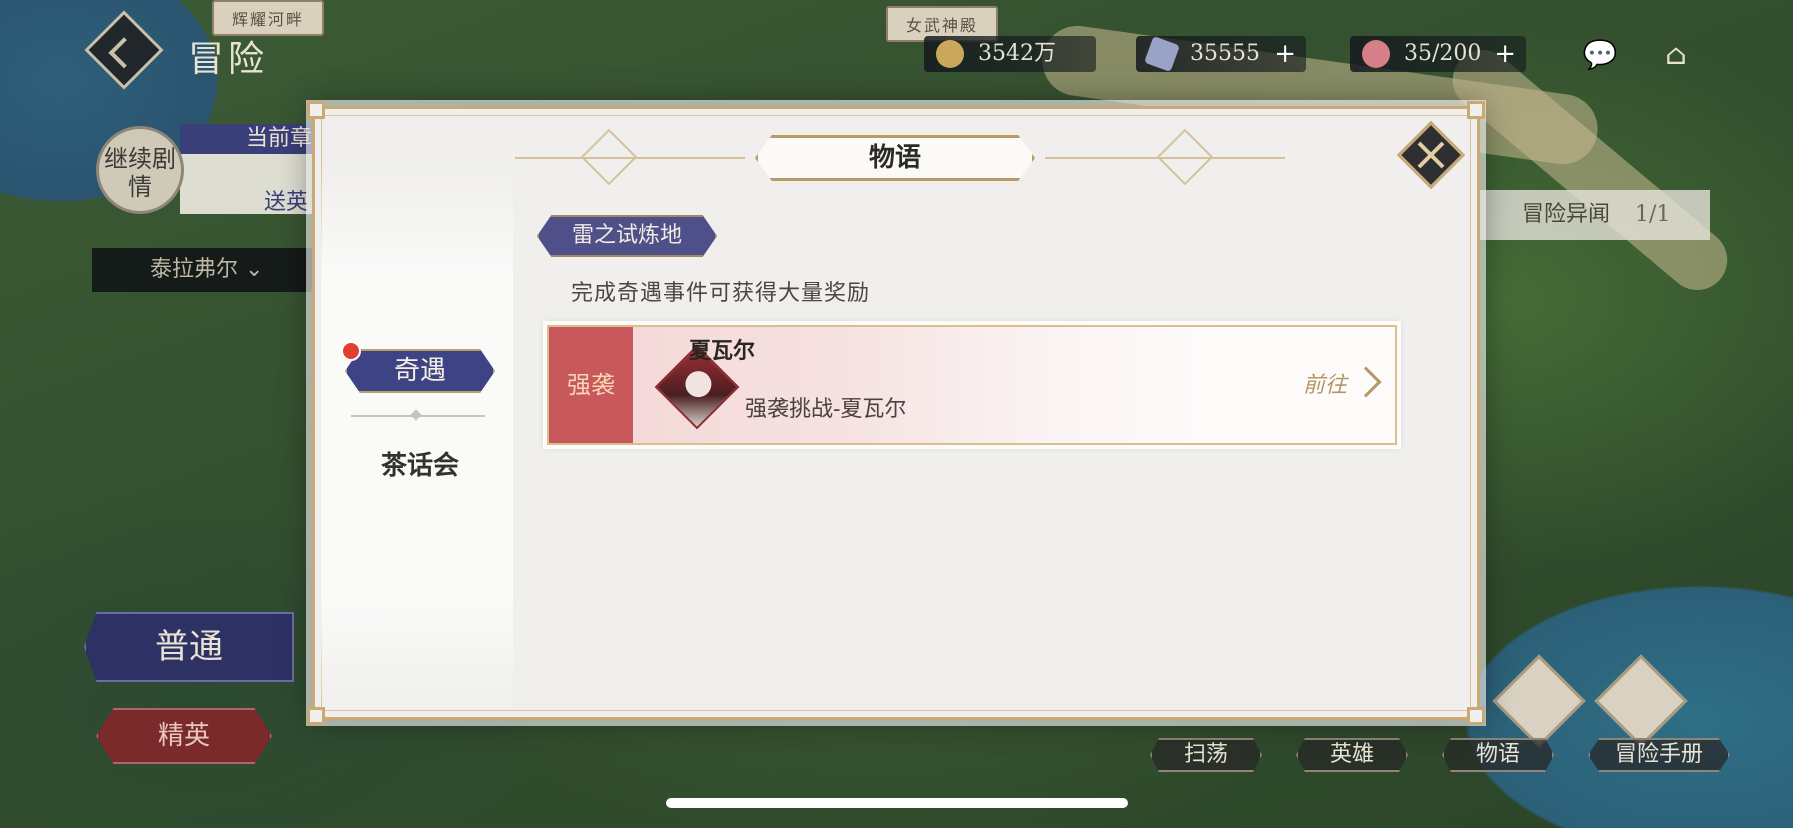 Image resolution: width=1793 pixels, height=828 pixels. I want to click on region-selector: 泰拉弗尔 ⌄, so click(202, 270).